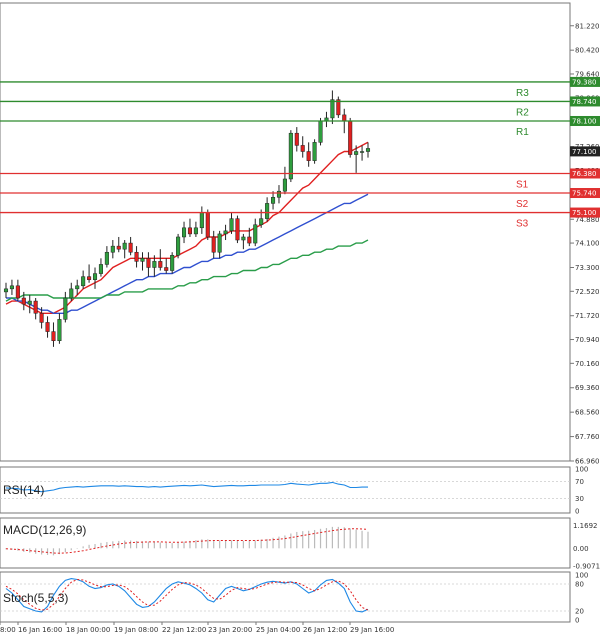 This screenshot has width=600, height=636. Describe the element at coordinates (522, 132) in the screenshot. I see `level-label-r1: R1` at that location.